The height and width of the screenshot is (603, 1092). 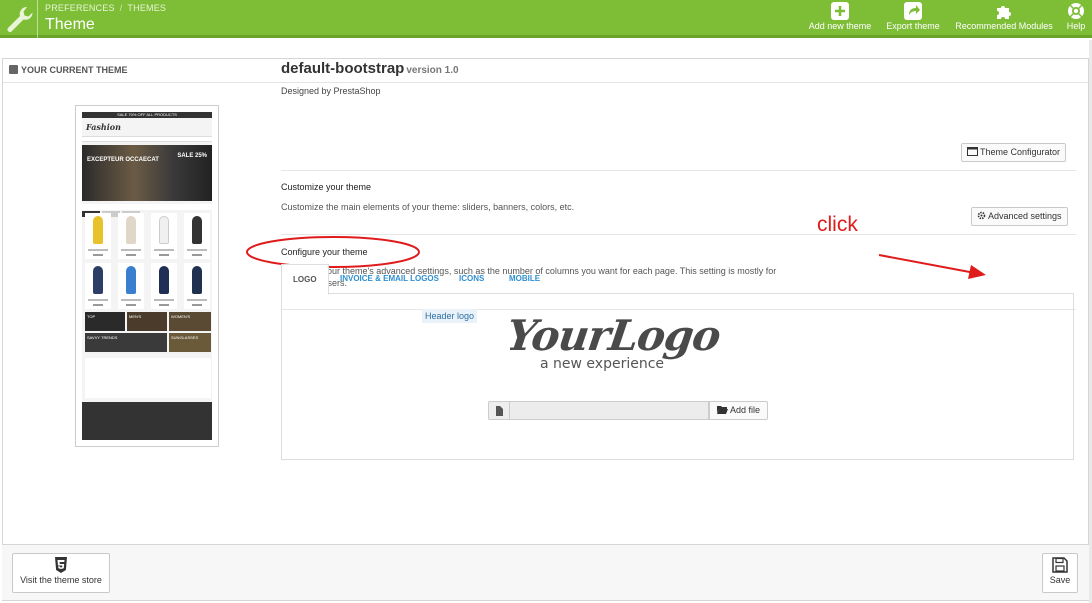 I want to click on header-logo-upload: Add file, so click(x=628, y=410).